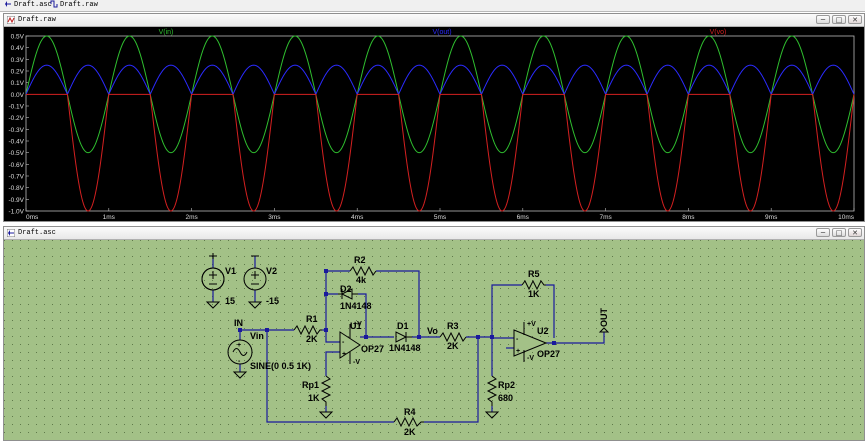 Image resolution: width=865 pixels, height=444 pixels. Describe the element at coordinates (505, 398) in the screenshot. I see `label-rp2-value: 680` at that location.